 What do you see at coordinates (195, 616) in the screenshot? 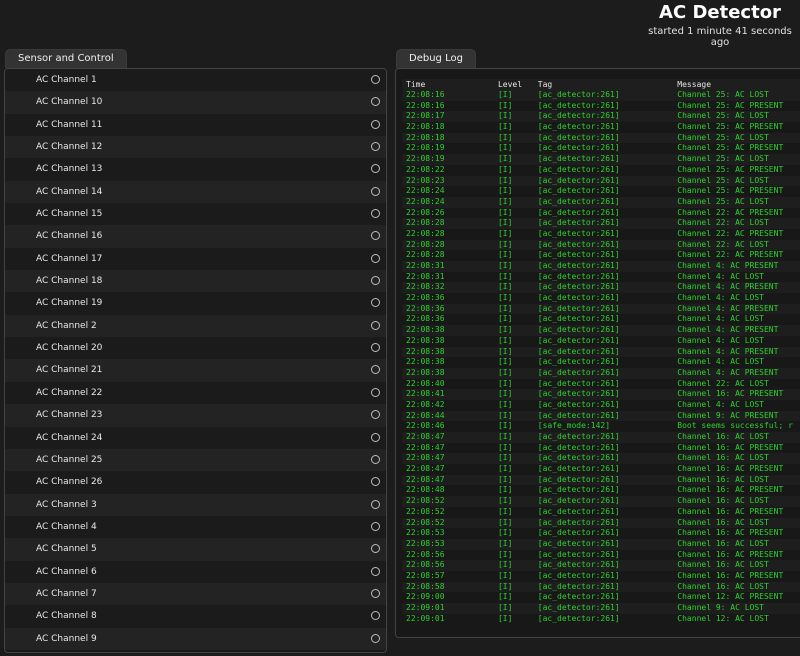
I see `channel-row: AC Channel 8` at bounding box center [195, 616].